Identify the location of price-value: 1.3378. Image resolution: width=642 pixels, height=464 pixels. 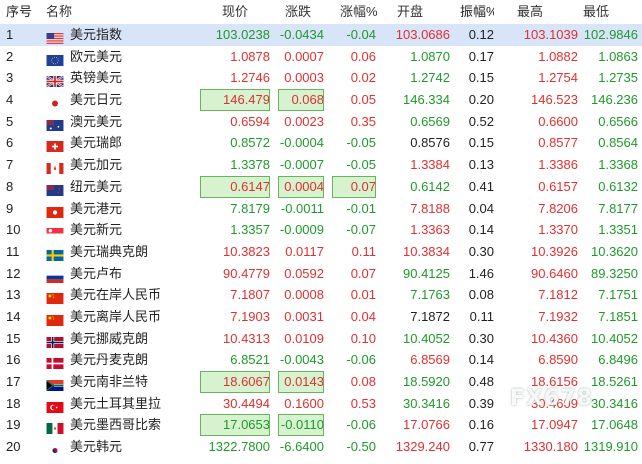
(250, 165).